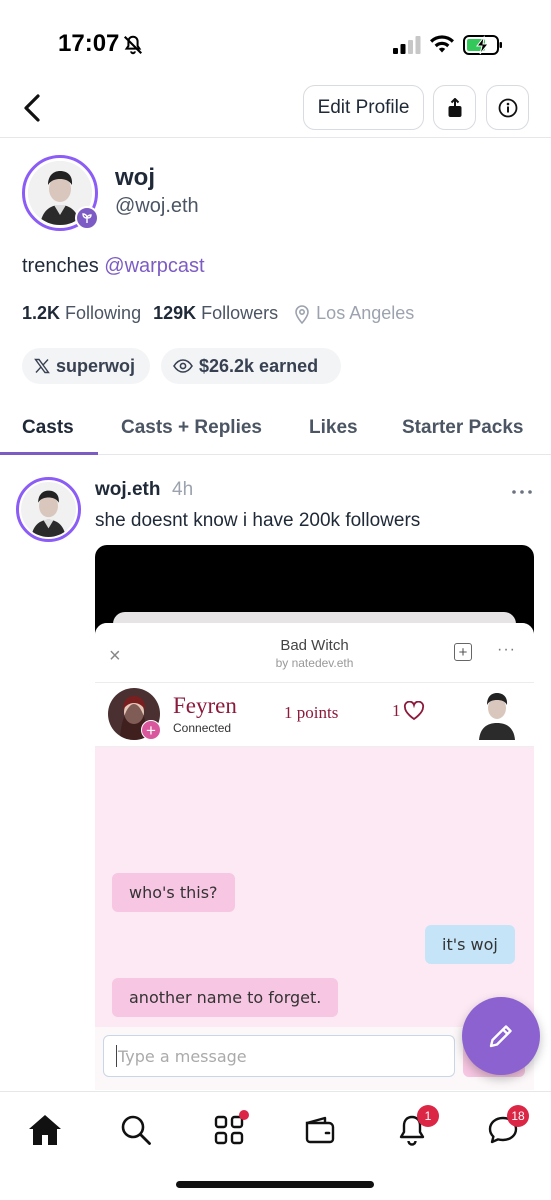 The image size is (551, 1200). I want to click on cast-author-avatar, so click(48, 509).